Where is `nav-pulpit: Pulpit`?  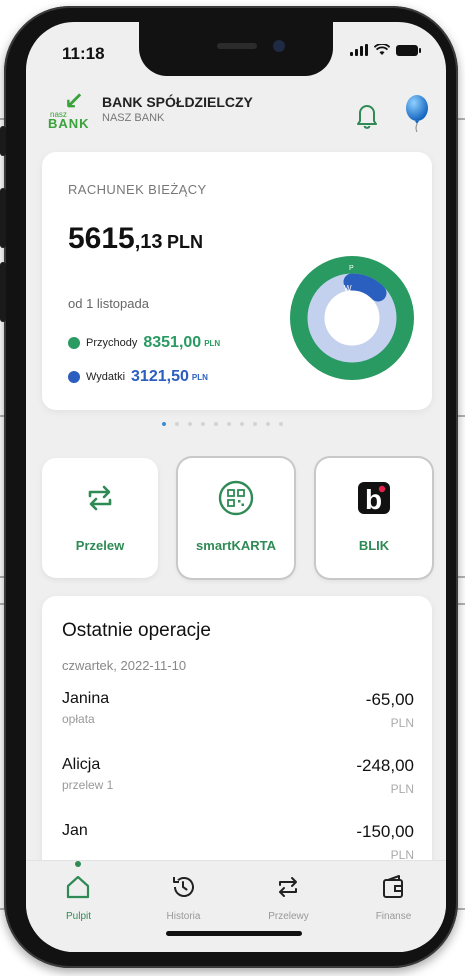 nav-pulpit: Pulpit is located at coordinates (78, 896).